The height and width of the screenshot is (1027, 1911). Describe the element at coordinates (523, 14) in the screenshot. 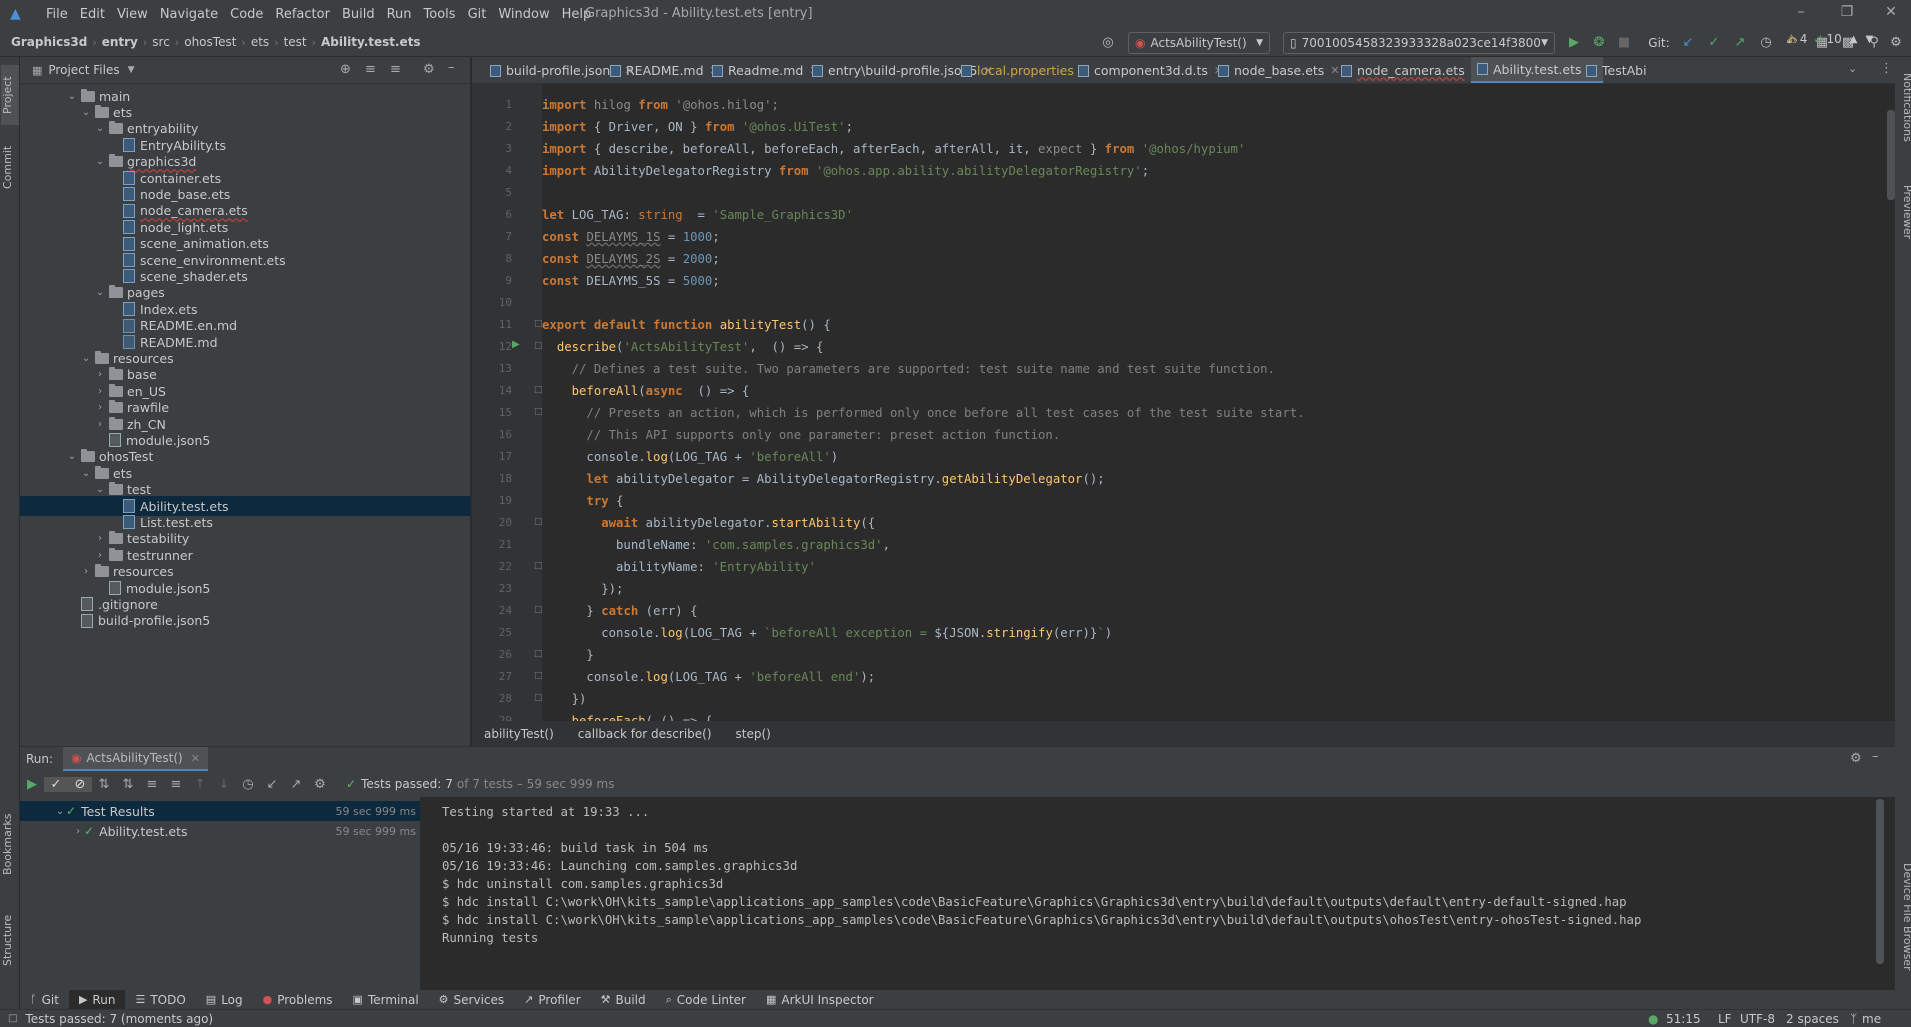

I see `menu-window: Window` at that location.